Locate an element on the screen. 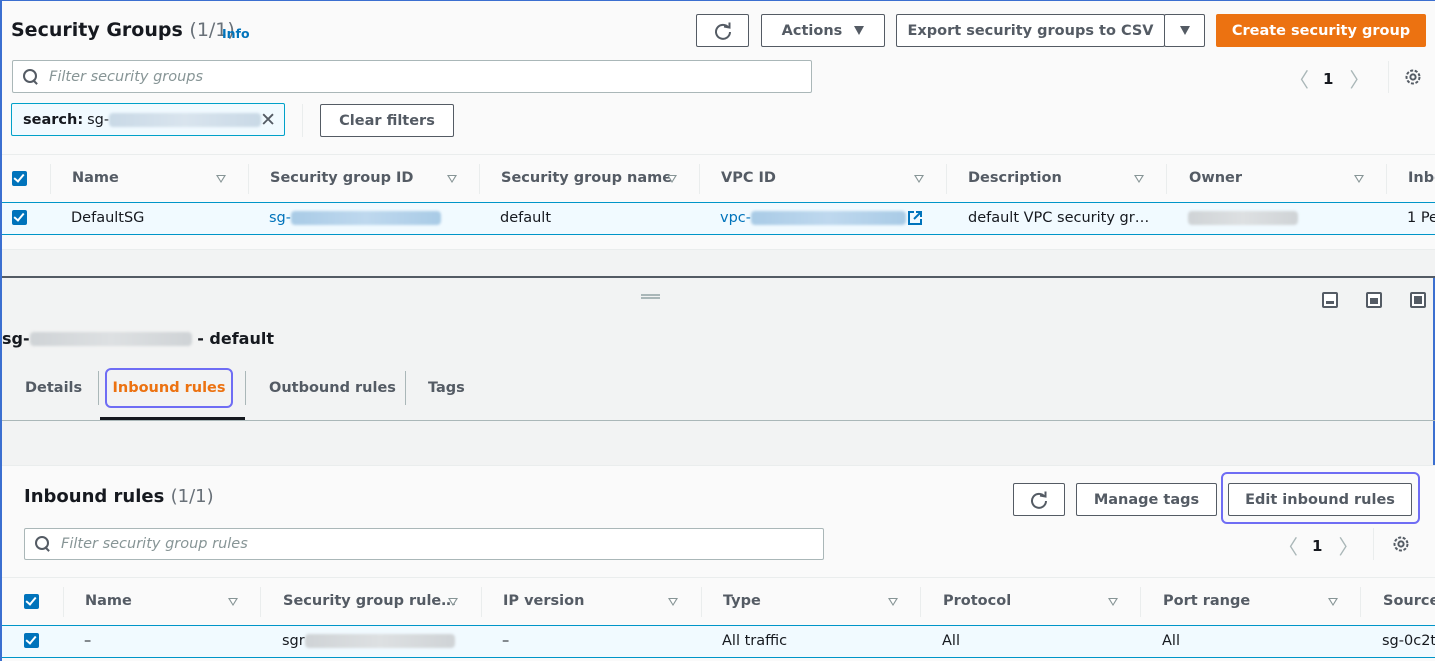 The width and height of the screenshot is (1435, 661). column-header-description: Description is located at coordinates (1015, 178).